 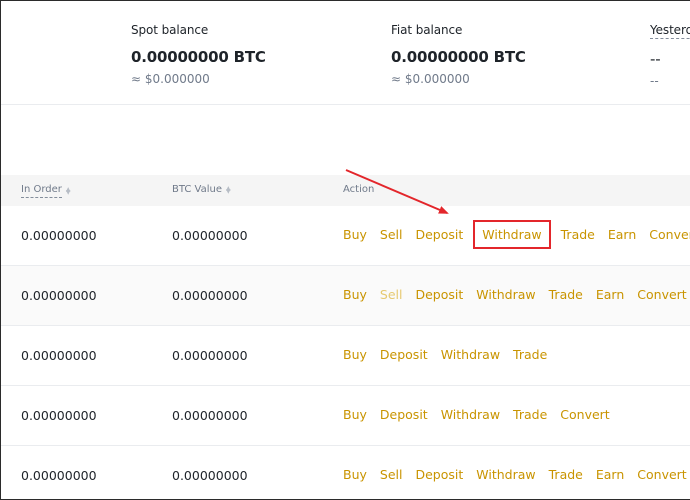 I want to click on fiat-balance: Fiat balance 0.00000000 BTC ≈ $0.000000, so click(x=458, y=54).